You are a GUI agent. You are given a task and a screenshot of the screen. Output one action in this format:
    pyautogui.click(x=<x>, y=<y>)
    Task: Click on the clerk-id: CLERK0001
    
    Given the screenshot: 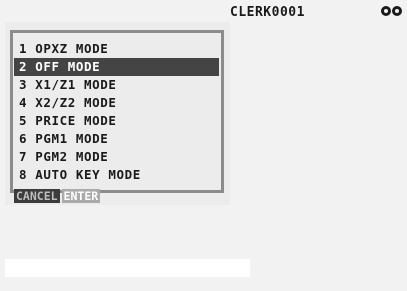 What is the action you would take?
    pyautogui.click(x=267, y=12)
    